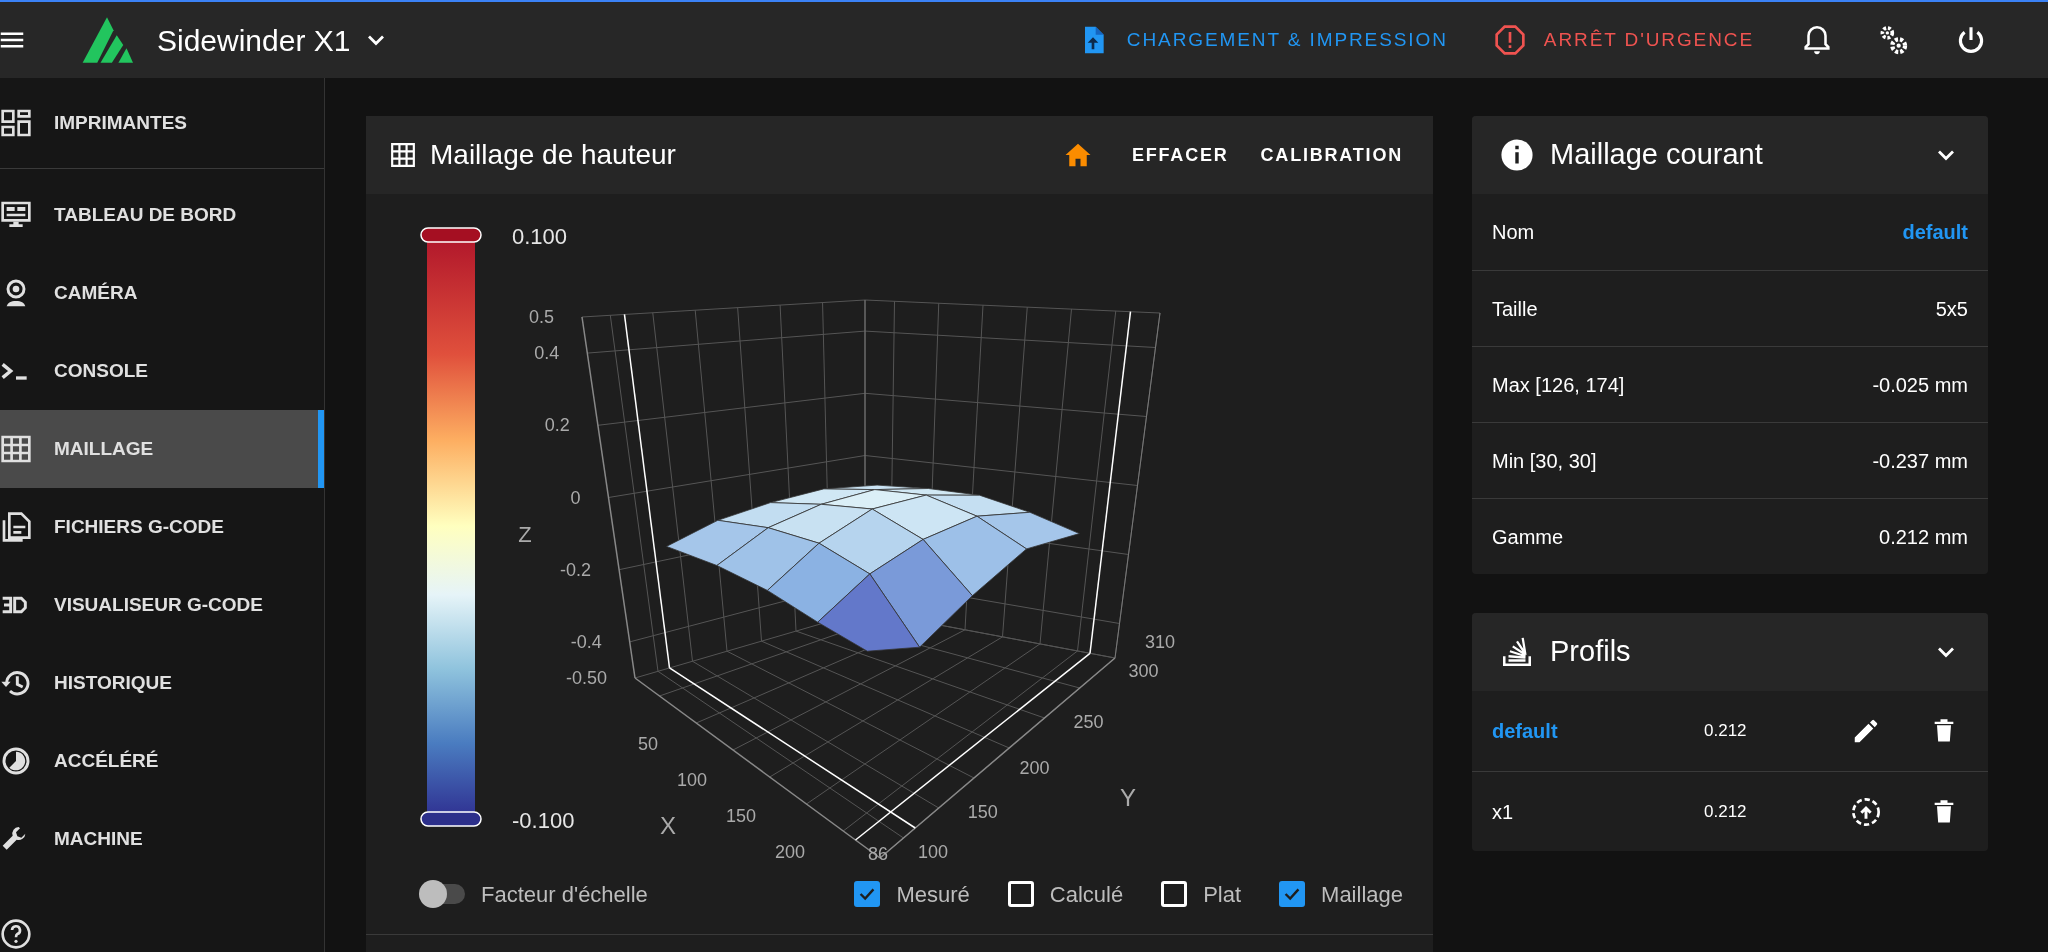  Describe the element at coordinates (647, 744) in the screenshot. I see `axis-tick-label: 50` at that location.